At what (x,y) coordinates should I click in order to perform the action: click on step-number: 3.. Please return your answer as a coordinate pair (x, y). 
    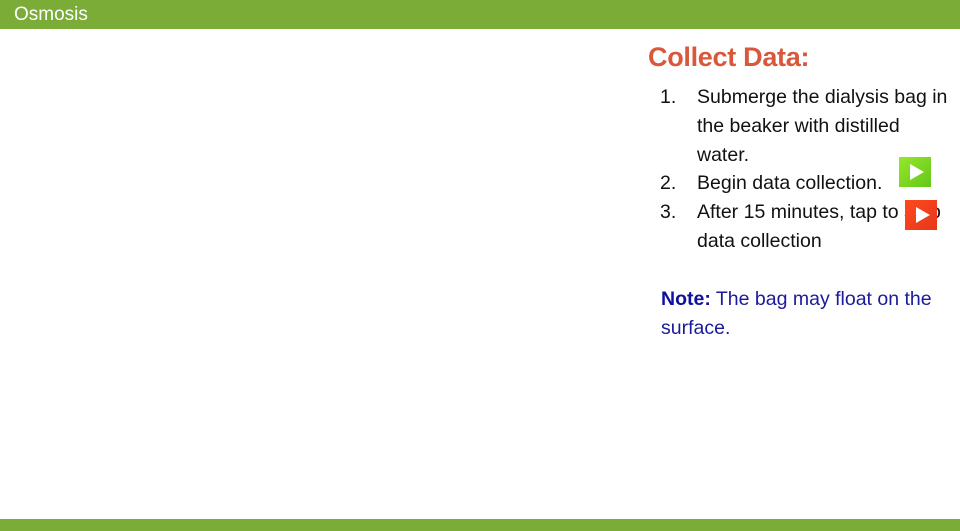
    Looking at the image, I should click on (668, 212).